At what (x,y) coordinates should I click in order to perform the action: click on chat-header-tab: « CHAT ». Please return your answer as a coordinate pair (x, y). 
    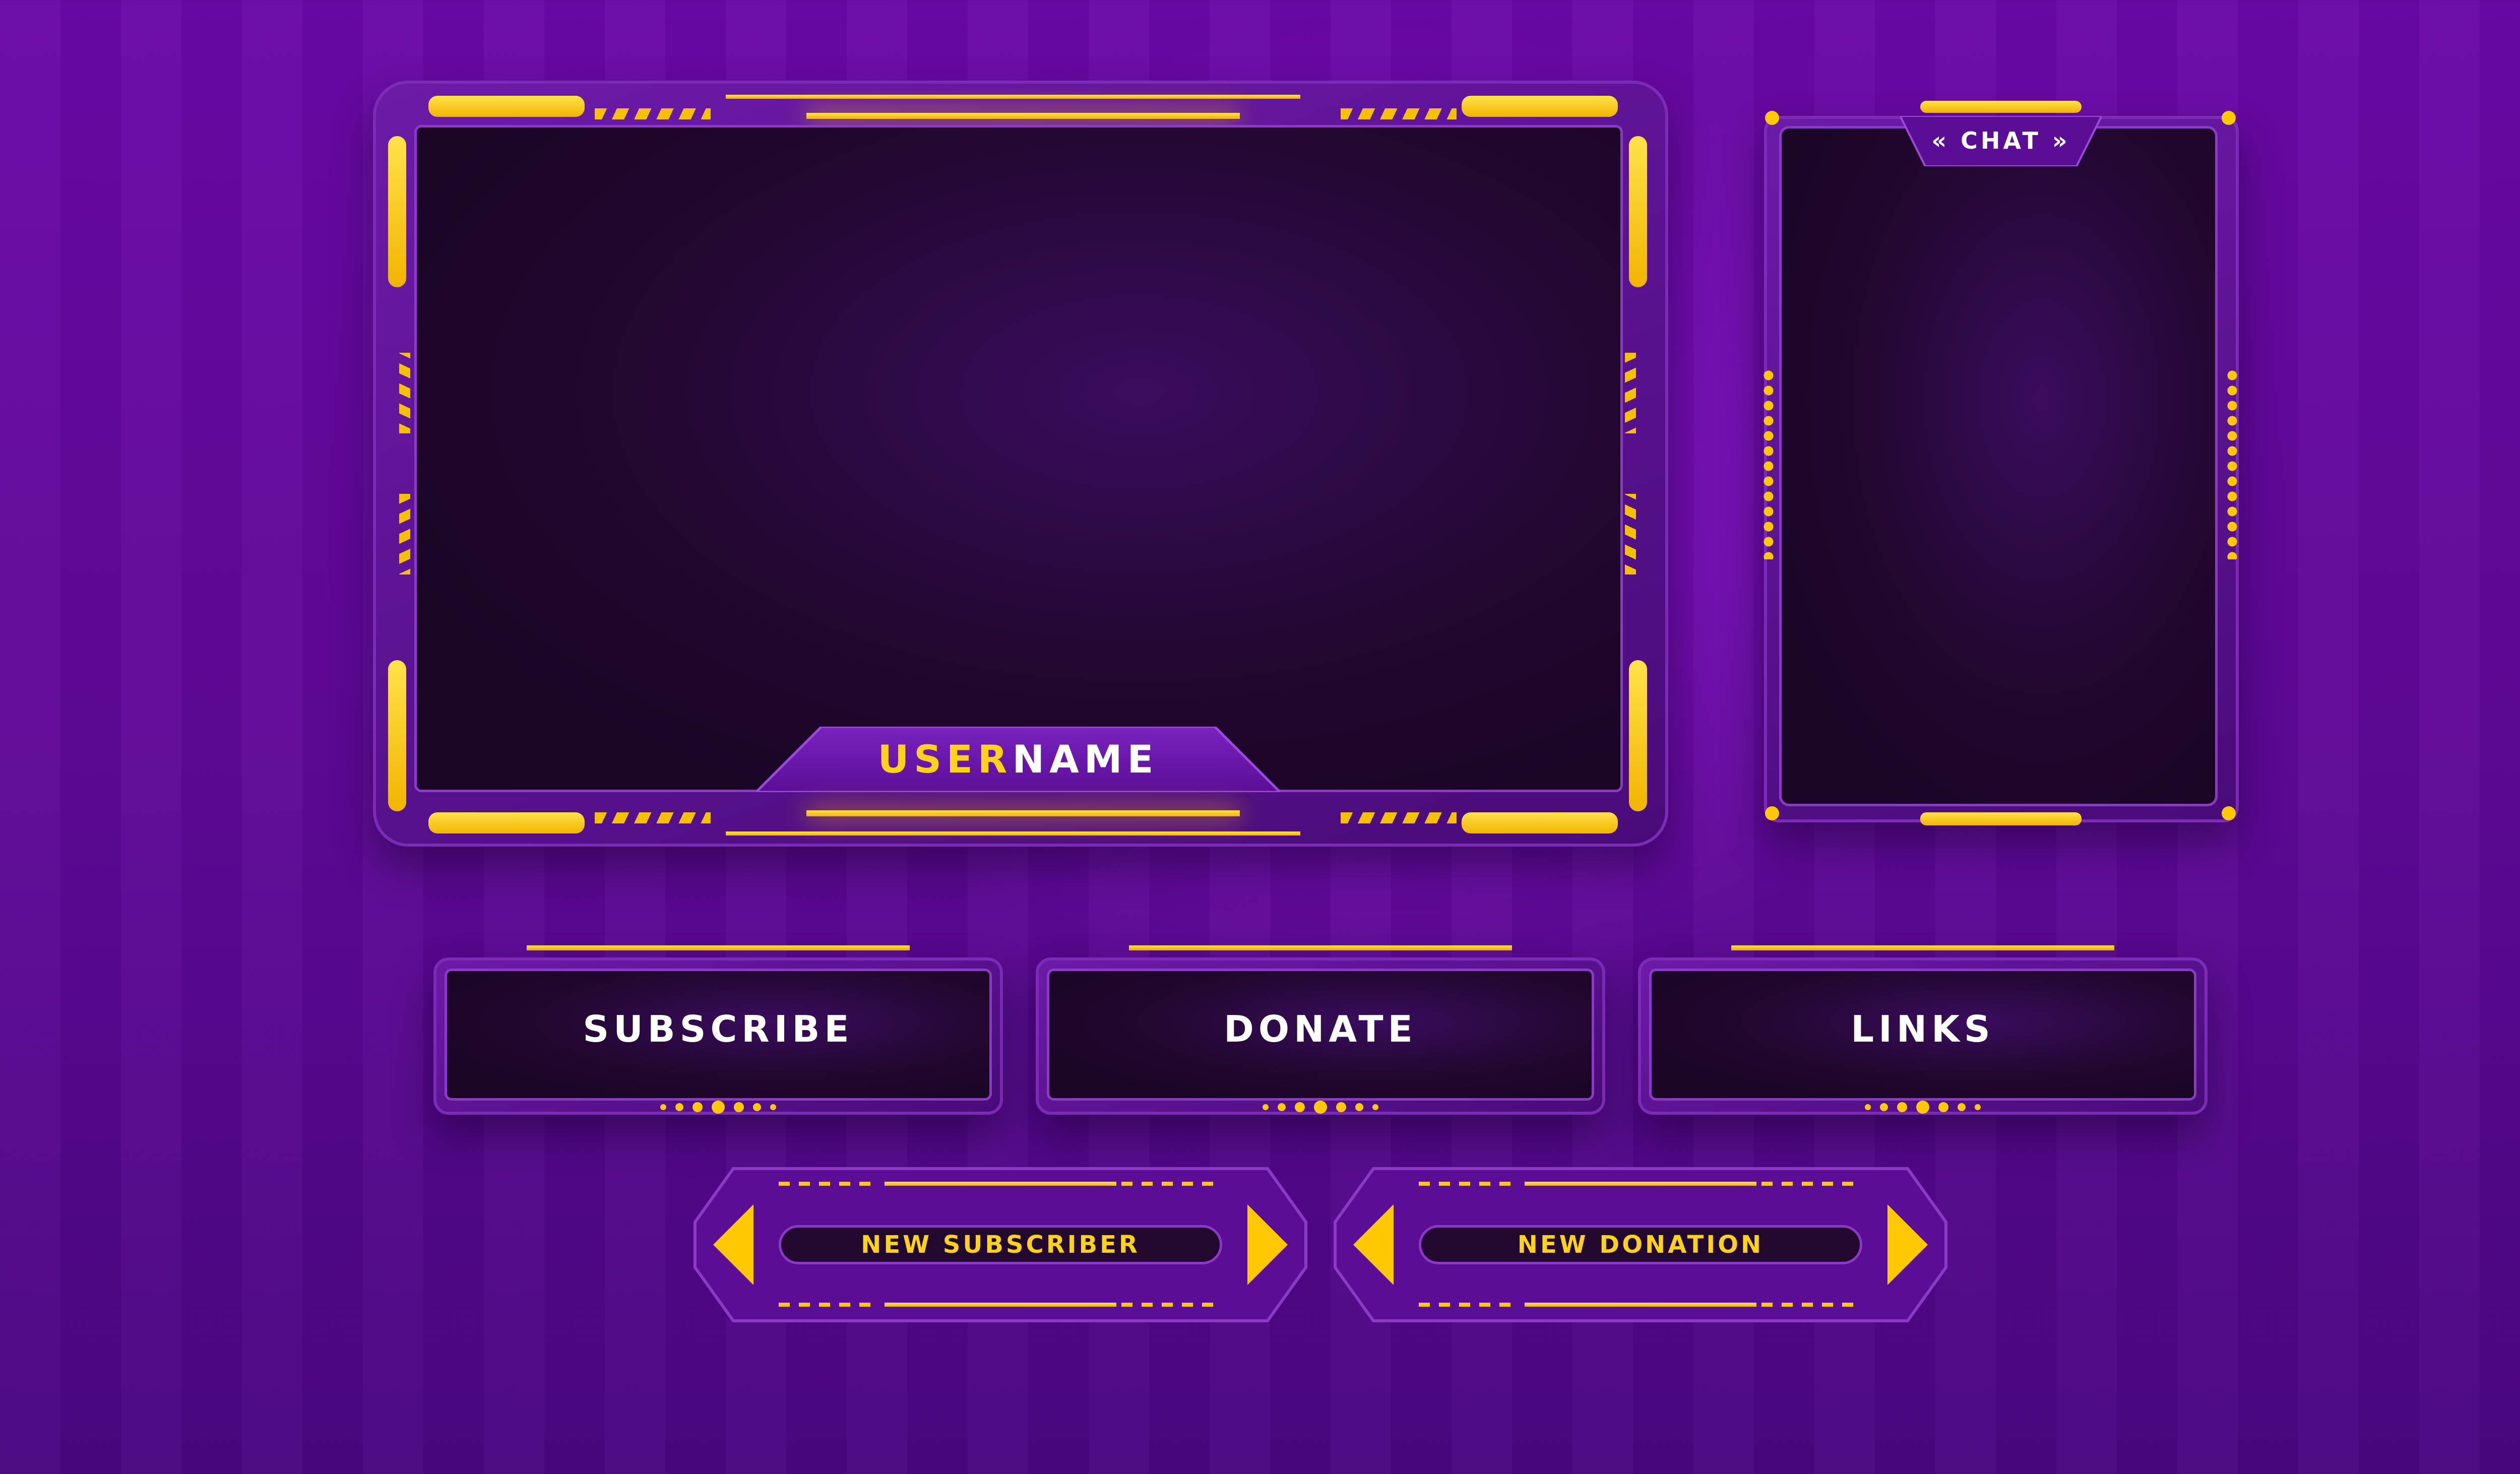
    Looking at the image, I should click on (2001, 141).